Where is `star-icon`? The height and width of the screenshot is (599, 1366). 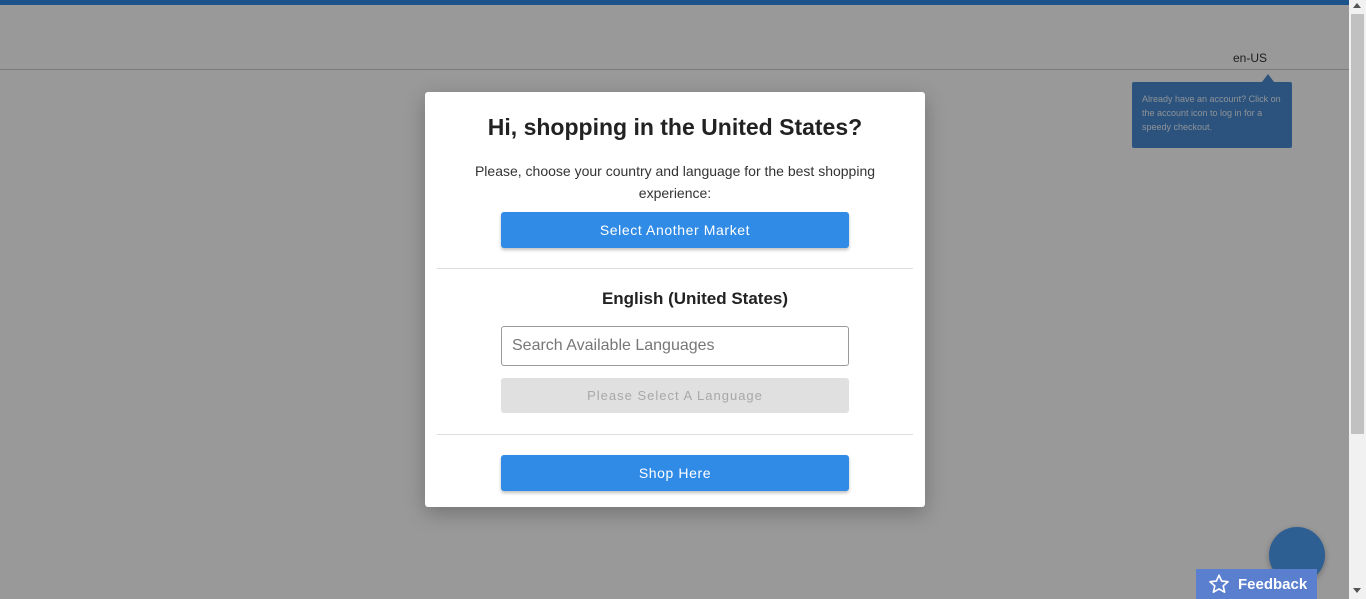
star-icon is located at coordinates (1219, 583).